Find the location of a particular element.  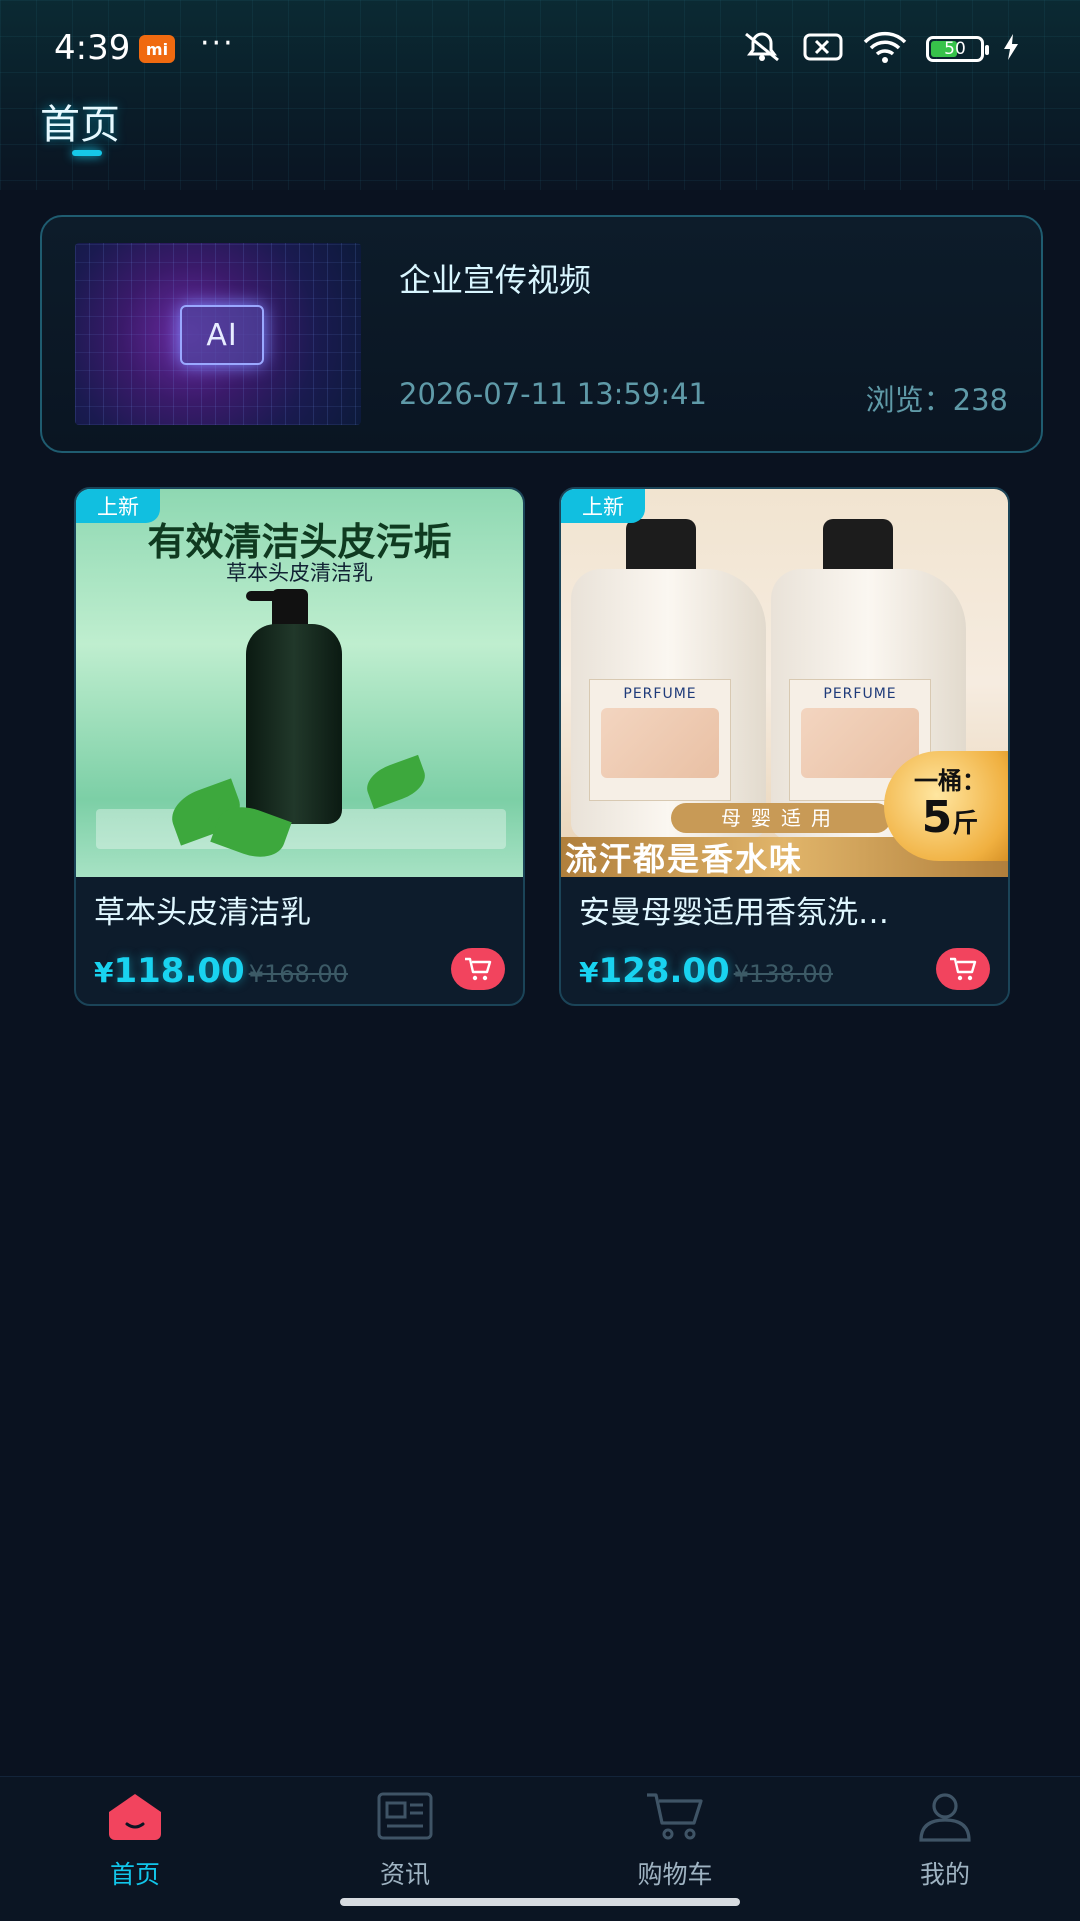

news-icon is located at coordinates (405, 1816).